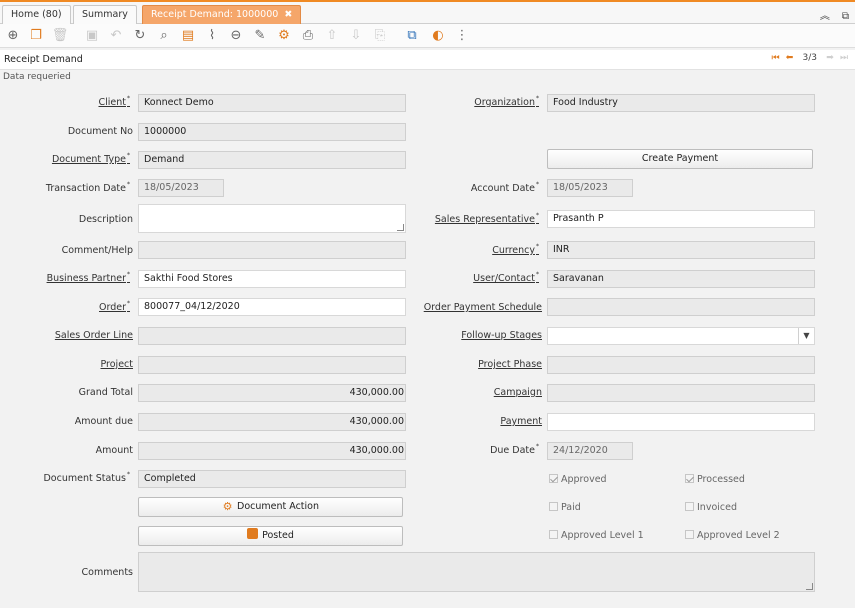 The height and width of the screenshot is (608, 855). Describe the element at coordinates (272, 393) in the screenshot. I see `grand-total-field: 430,000.00` at that location.